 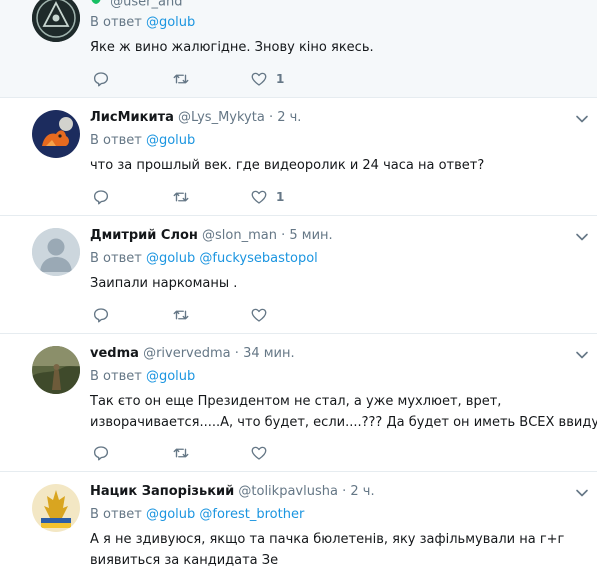 I want to click on tweet-text: Яке ж вино жалюгідне. Знову кіно якесь., so click(x=232, y=47).